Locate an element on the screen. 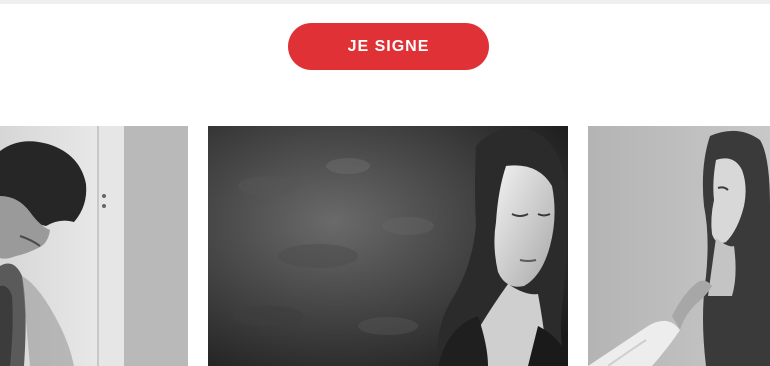 The width and height of the screenshot is (770, 366). top-divider is located at coordinates (385, 2).